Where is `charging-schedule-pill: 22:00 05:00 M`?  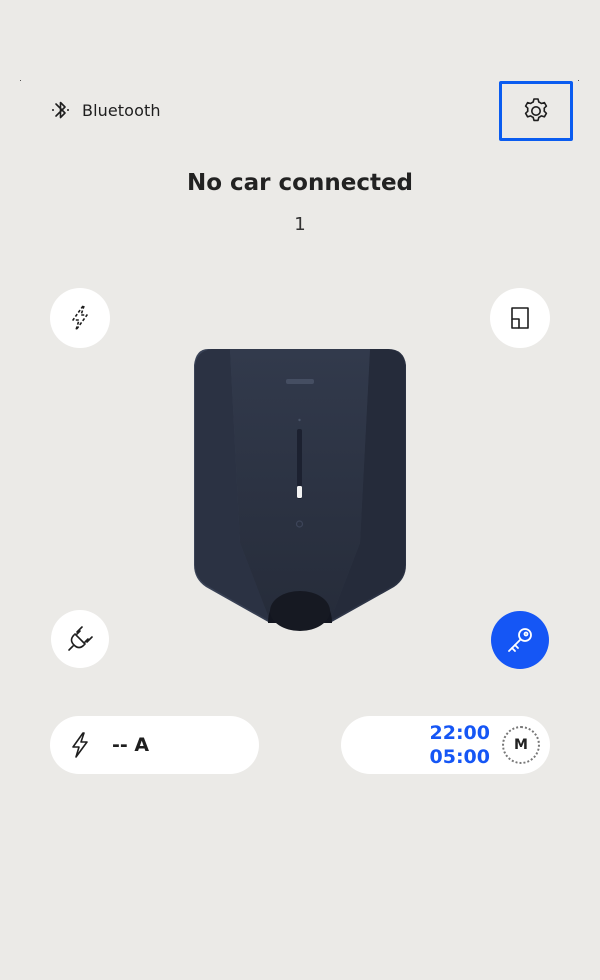
charging-schedule-pill: 22:00 05:00 M is located at coordinates (445, 745).